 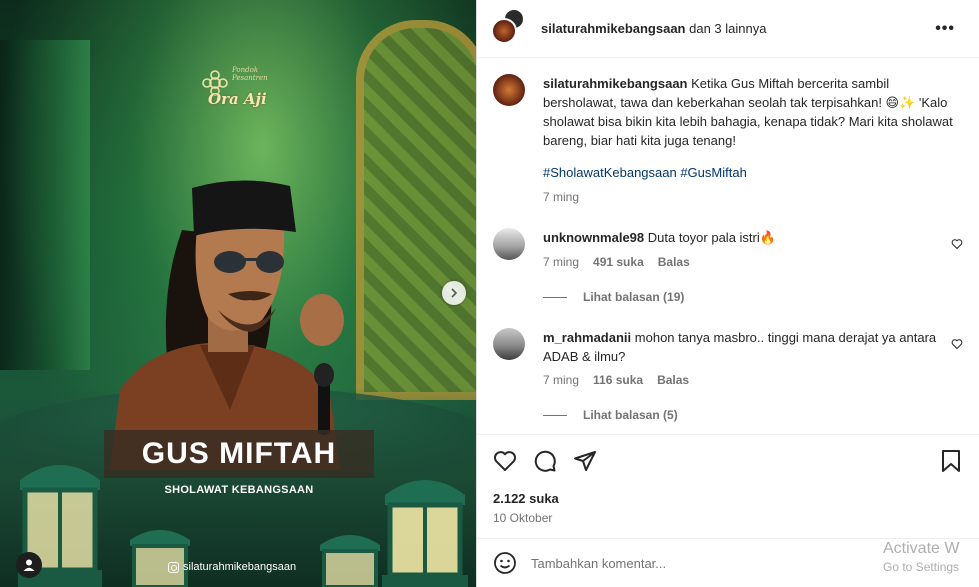 I want to click on share-icon, so click(x=585, y=461).